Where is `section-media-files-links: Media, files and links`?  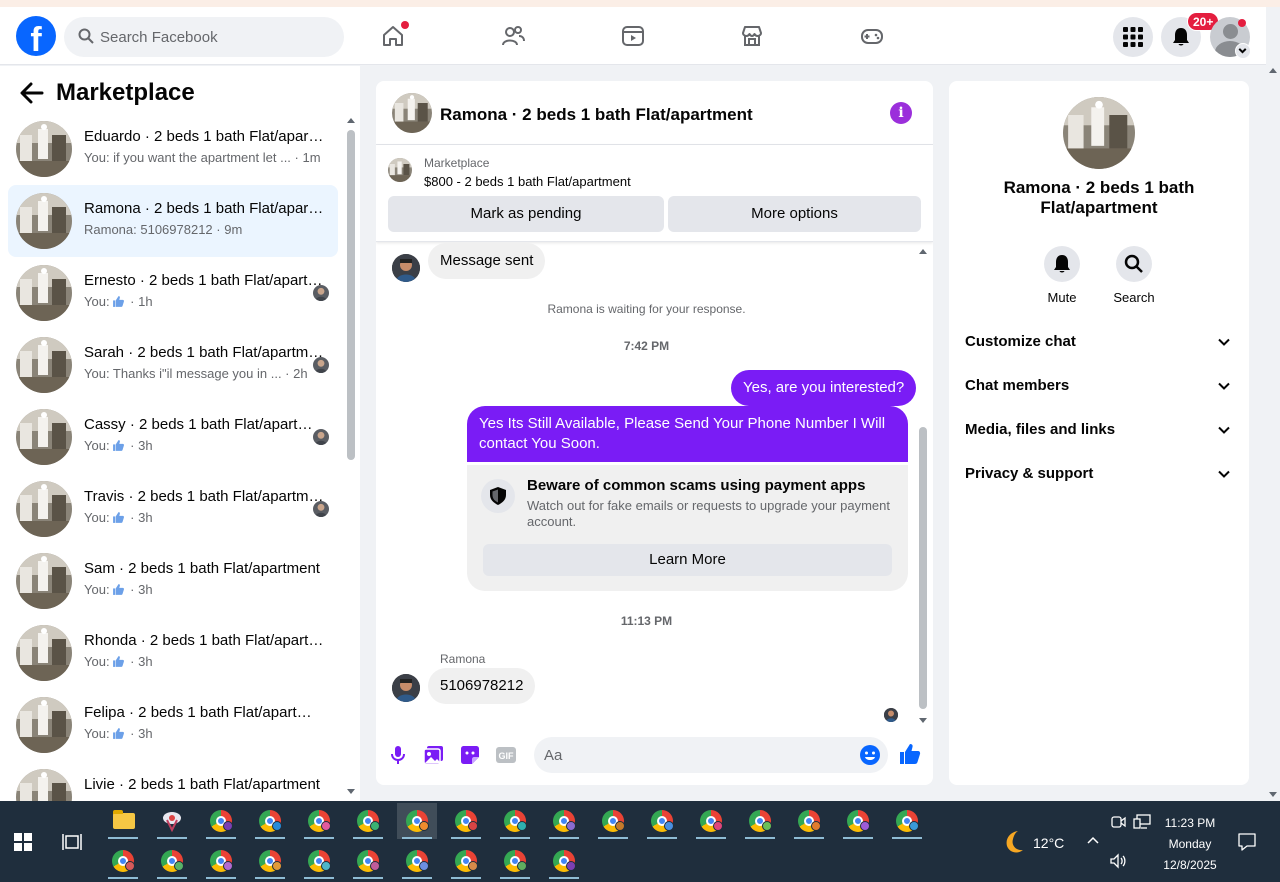 section-media-files-links: Media, files and links is located at coordinates (1099, 431).